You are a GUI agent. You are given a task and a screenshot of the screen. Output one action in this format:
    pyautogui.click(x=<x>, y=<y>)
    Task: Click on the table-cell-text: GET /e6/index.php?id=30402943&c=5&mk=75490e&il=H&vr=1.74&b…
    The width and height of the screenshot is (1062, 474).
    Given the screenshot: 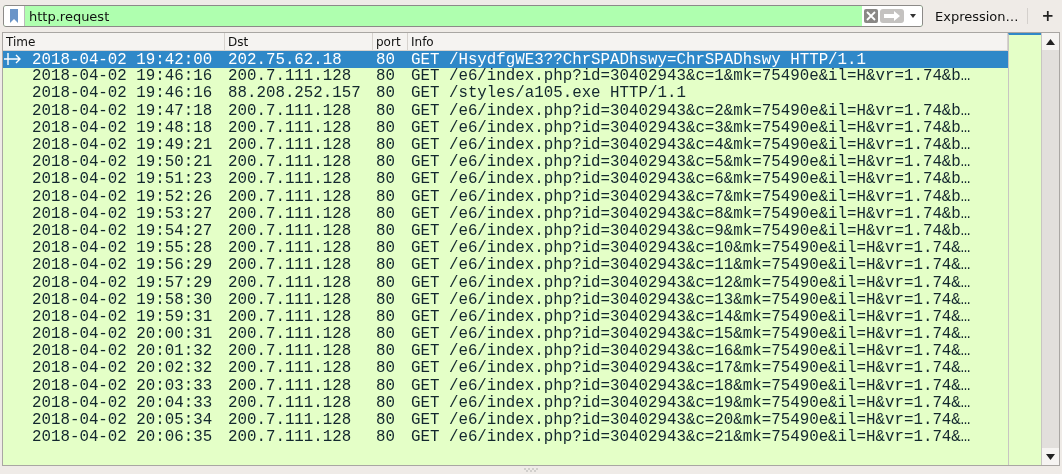 What is the action you would take?
    pyautogui.click(x=691, y=163)
    